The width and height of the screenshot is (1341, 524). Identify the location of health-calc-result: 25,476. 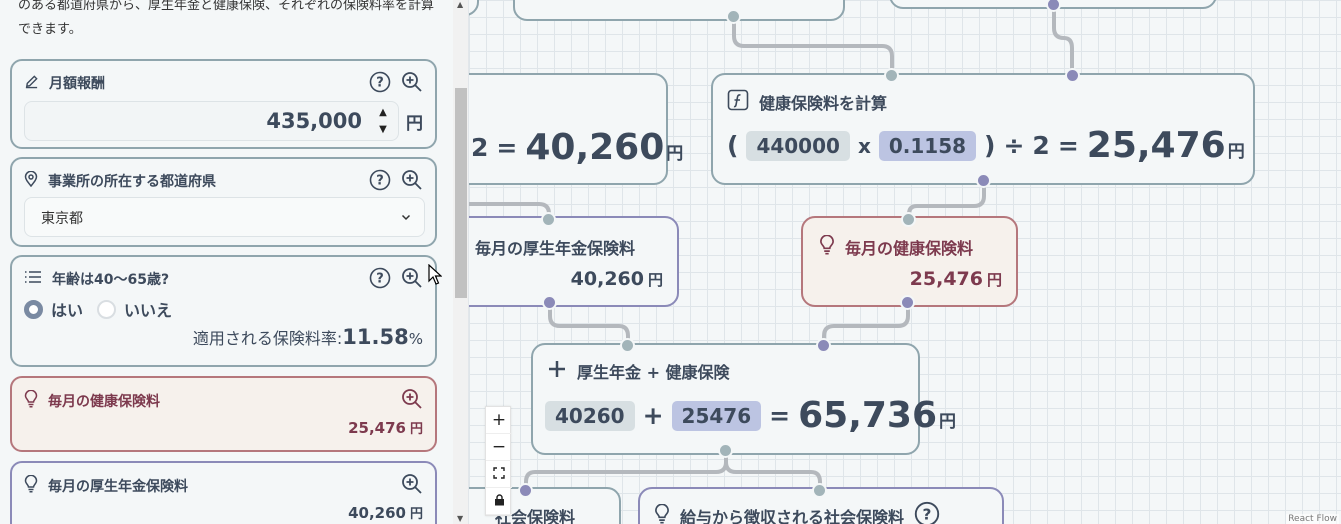
(1156, 145).